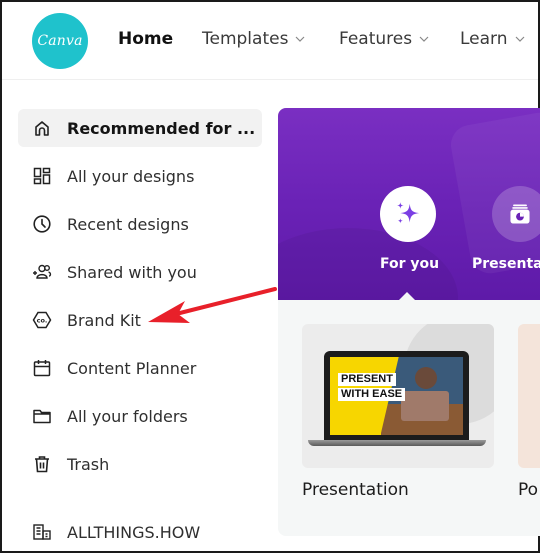 This screenshot has height=553, width=540. Describe the element at coordinates (42, 368) in the screenshot. I see `calendar-icon` at that location.